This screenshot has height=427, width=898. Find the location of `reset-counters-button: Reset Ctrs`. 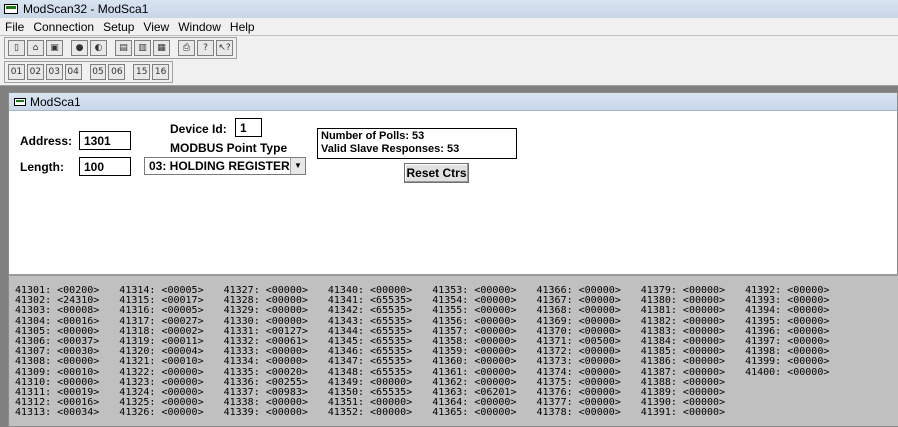

reset-counters-button: Reset Ctrs is located at coordinates (436, 173).